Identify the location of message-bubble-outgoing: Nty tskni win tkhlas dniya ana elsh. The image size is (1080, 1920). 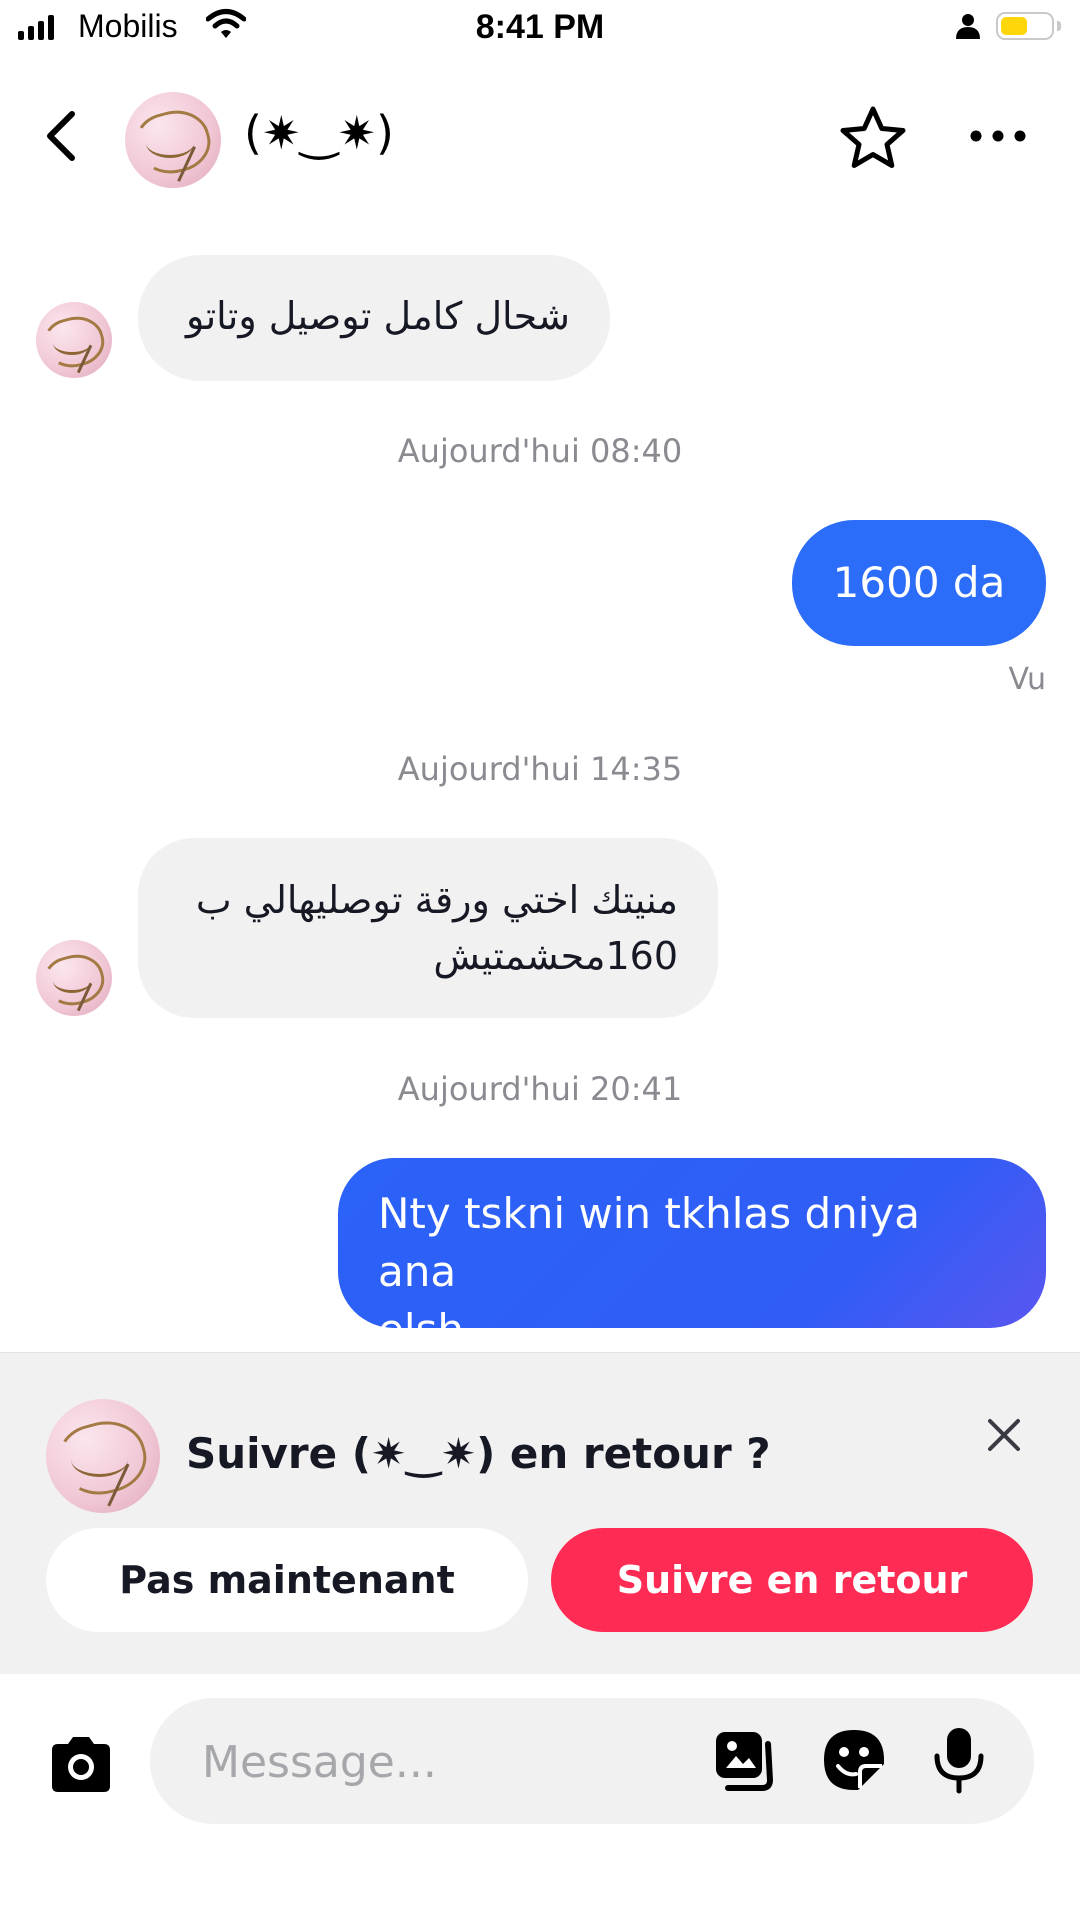
(692, 1256).